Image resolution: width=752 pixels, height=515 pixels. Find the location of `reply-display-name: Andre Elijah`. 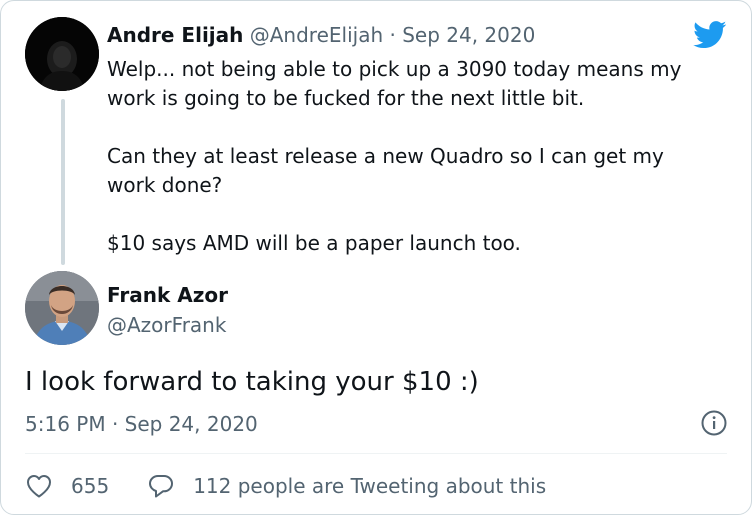

reply-display-name: Andre Elijah is located at coordinates (175, 35).